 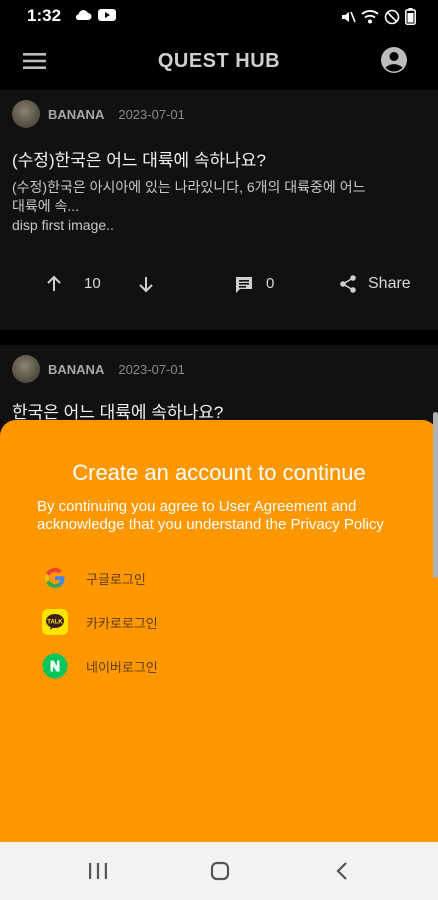 I want to click on status-bar: 1:32, so click(x=219, y=16).